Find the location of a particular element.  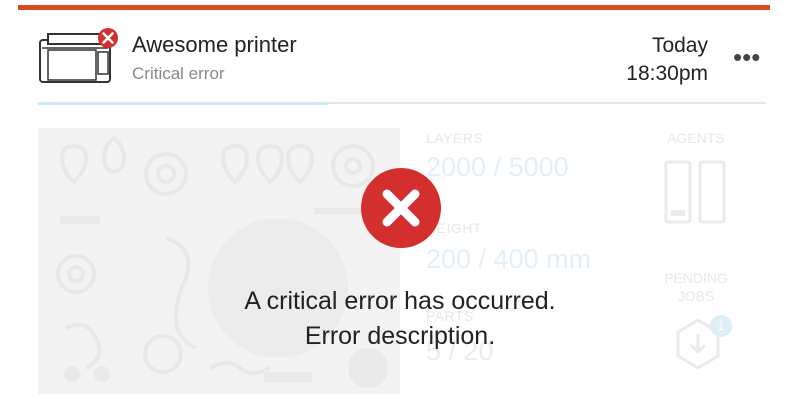

date-label: Today is located at coordinates (679, 45).